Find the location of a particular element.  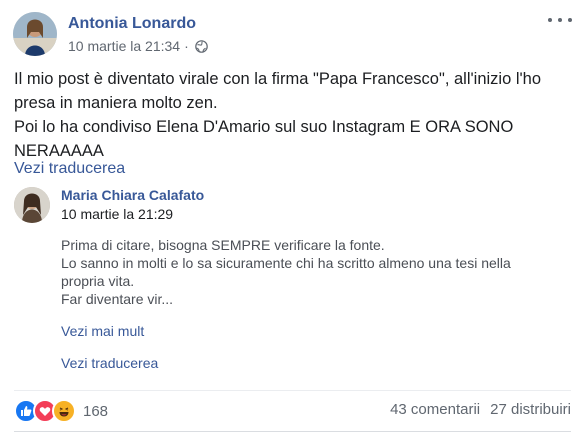

shared-post-date: 10 martie la 21:29 is located at coordinates (117, 214).